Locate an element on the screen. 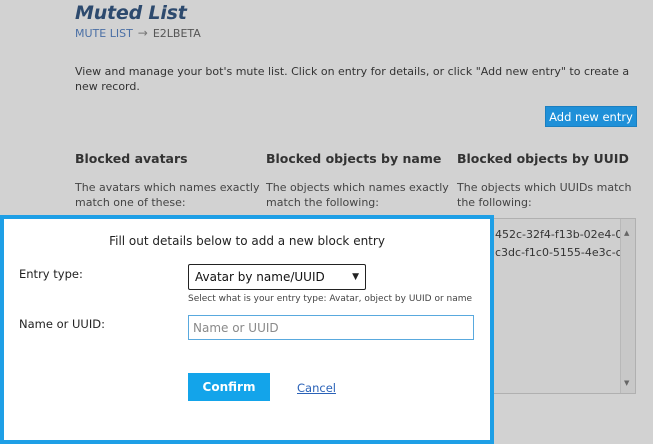 This screenshot has width=653, height=444. list-item: c3dc-f1c0-5155-4e3c-c is located at coordinates (560, 252).